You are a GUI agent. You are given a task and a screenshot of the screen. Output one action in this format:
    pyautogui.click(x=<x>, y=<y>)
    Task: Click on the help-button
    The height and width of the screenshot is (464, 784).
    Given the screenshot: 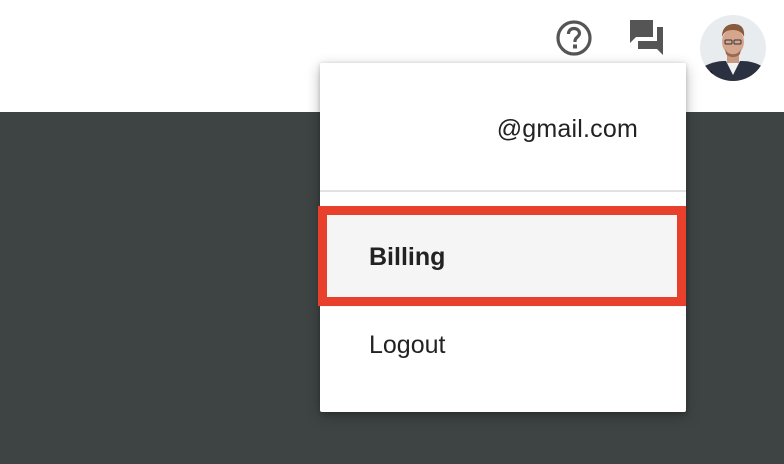 What is the action you would take?
    pyautogui.click(x=574, y=38)
    